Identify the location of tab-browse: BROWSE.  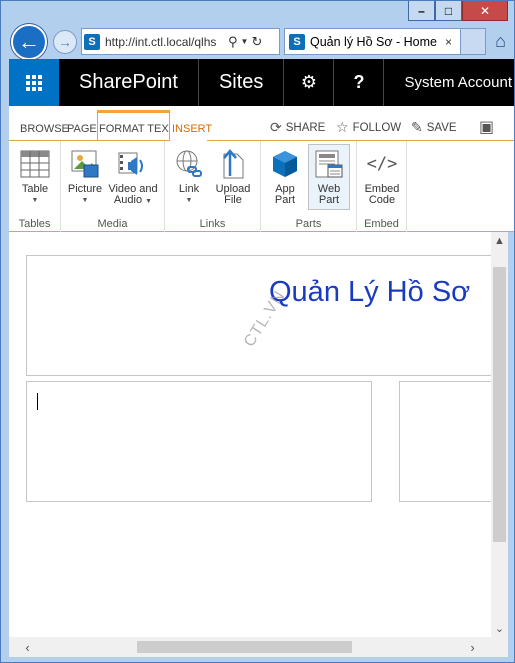
(44, 129).